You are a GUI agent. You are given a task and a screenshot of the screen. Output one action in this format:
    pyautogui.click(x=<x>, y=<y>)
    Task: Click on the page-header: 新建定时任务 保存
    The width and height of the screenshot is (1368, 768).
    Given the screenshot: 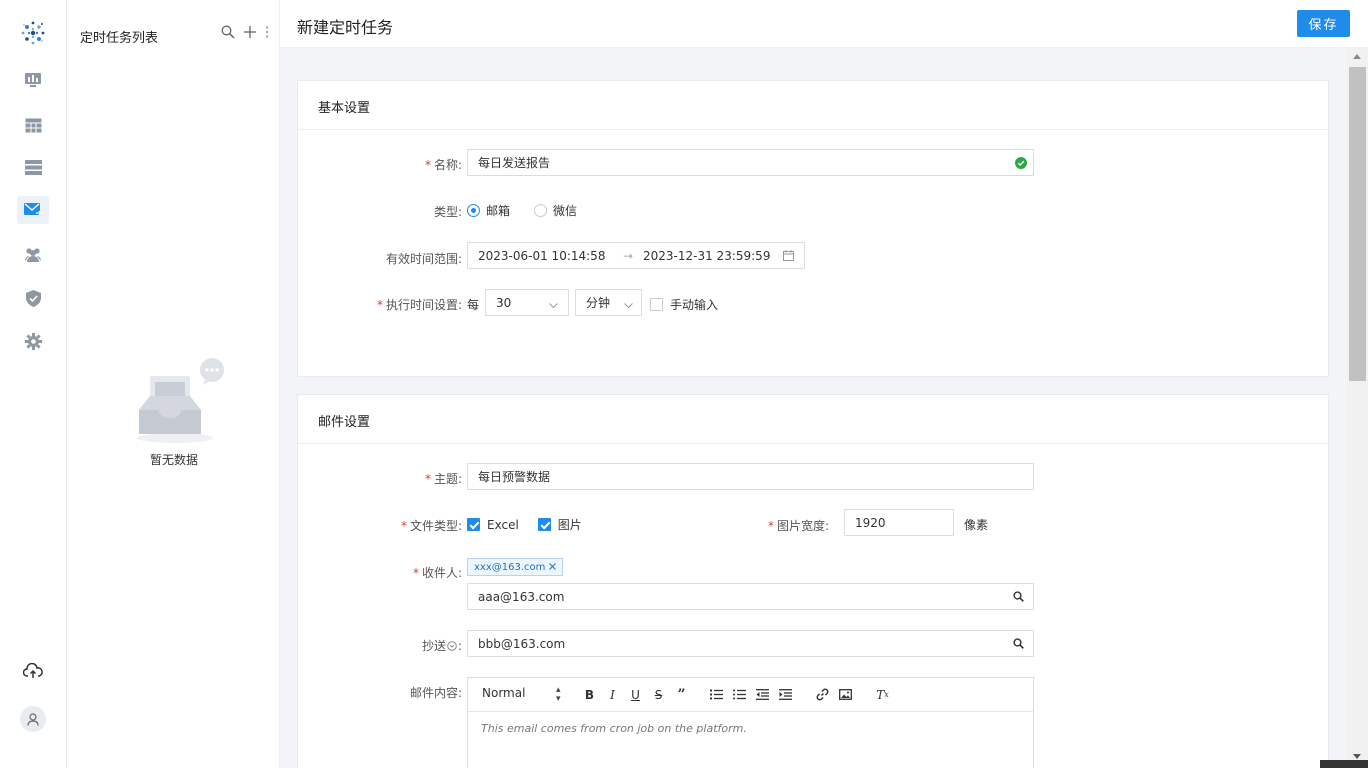 What is the action you would take?
    pyautogui.click(x=824, y=24)
    